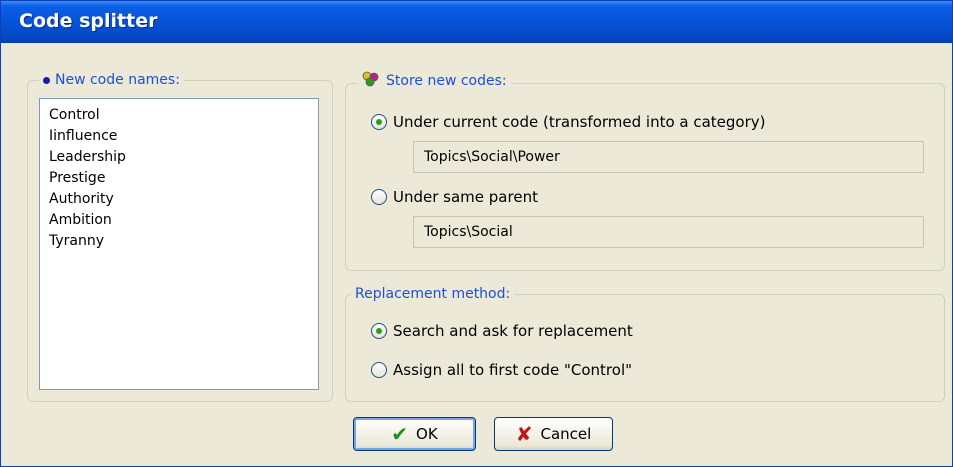 The width and height of the screenshot is (953, 467). Describe the element at coordinates (513, 331) in the screenshot. I see `radio-label: Search and ask for replacement` at that location.